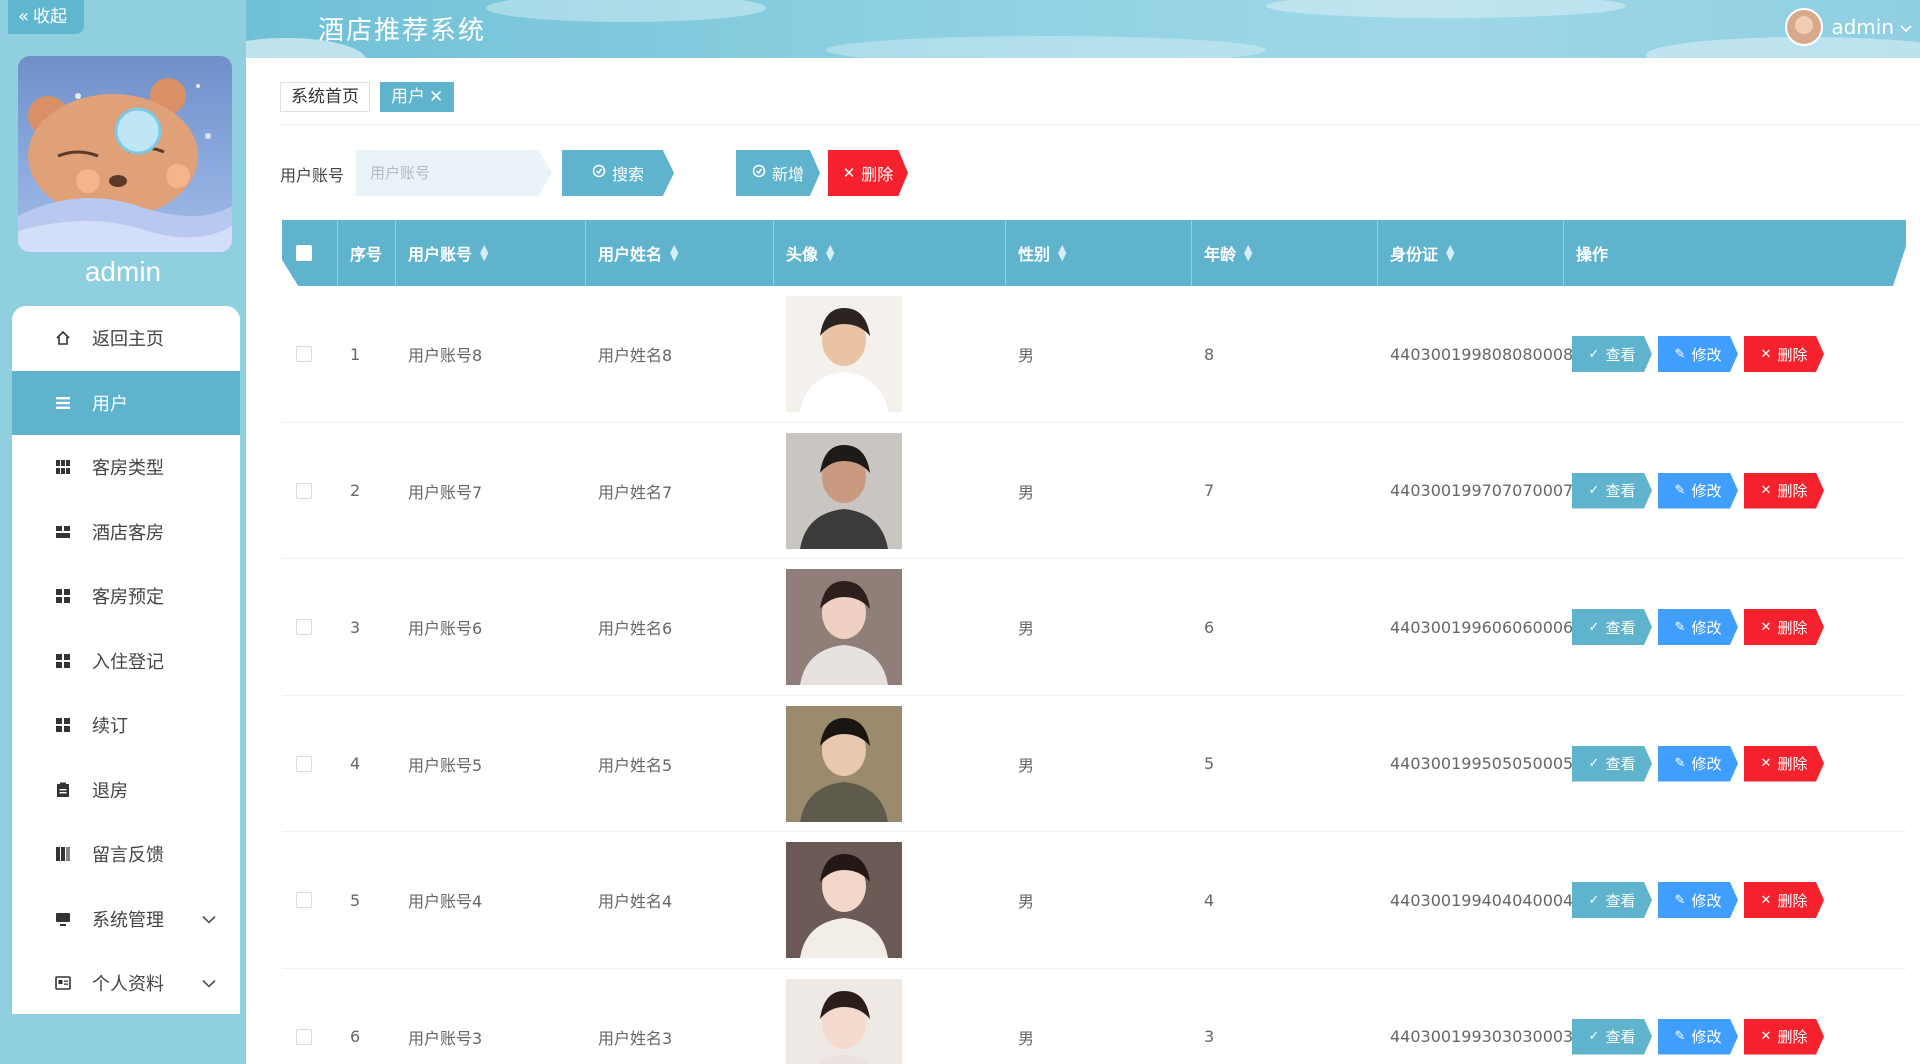 This screenshot has height=1064, width=1920. I want to click on book-icon, so click(63, 854).